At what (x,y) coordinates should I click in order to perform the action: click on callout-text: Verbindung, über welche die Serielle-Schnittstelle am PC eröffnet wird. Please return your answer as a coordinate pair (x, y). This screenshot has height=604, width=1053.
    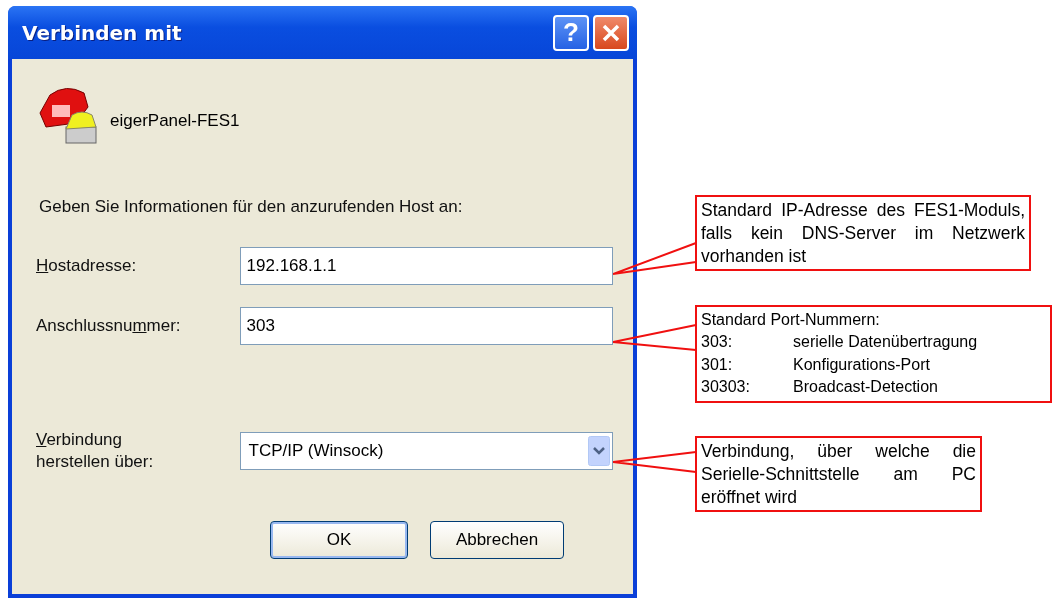
    Looking at the image, I should click on (838, 474).